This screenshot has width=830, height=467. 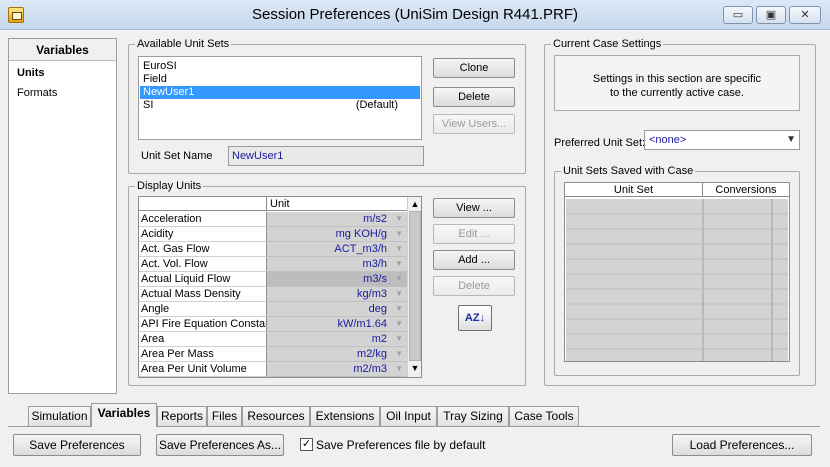 I want to click on available-unit-sets-label: Available Unit Sets, so click(x=183, y=44).